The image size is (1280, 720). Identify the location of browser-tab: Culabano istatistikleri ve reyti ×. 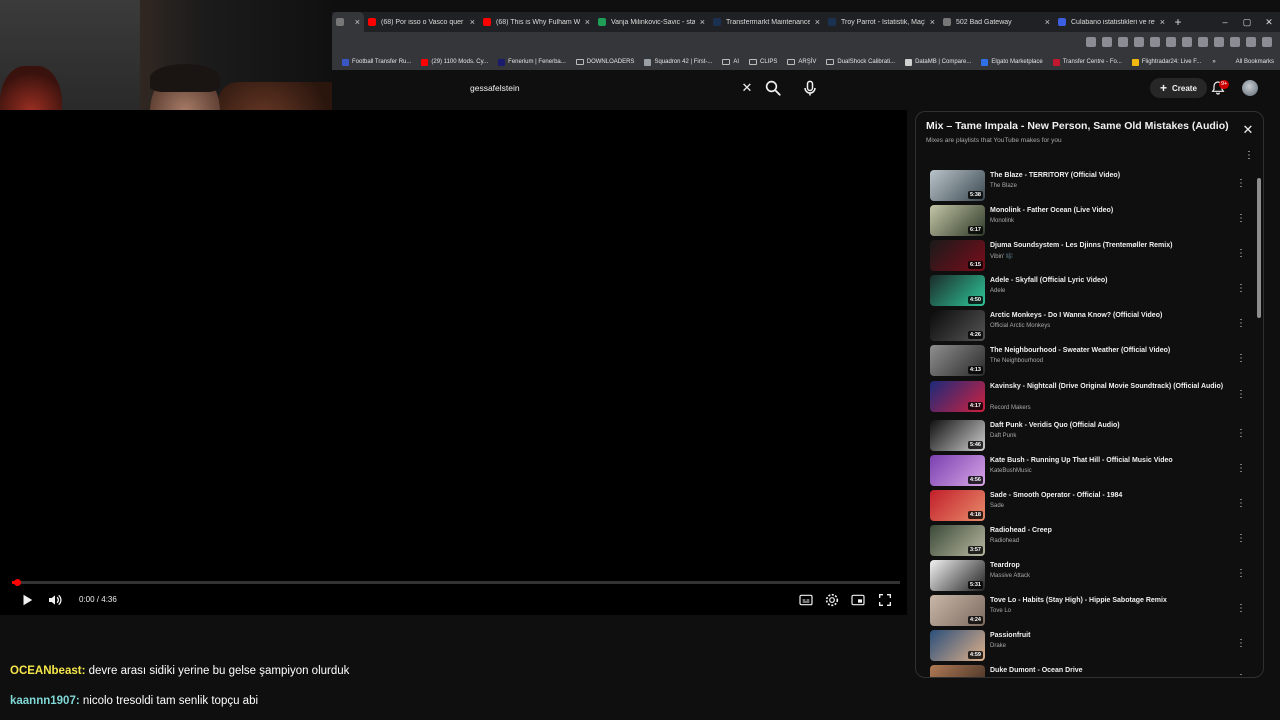
(1111, 22).